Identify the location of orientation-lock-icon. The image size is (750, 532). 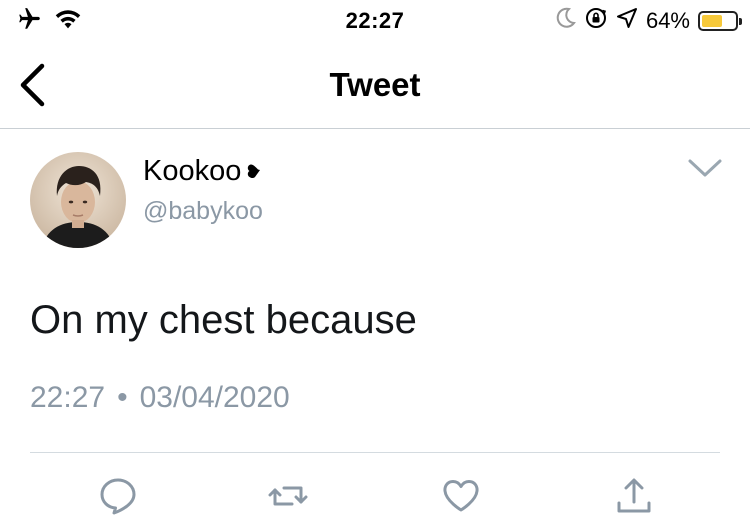
(596, 20).